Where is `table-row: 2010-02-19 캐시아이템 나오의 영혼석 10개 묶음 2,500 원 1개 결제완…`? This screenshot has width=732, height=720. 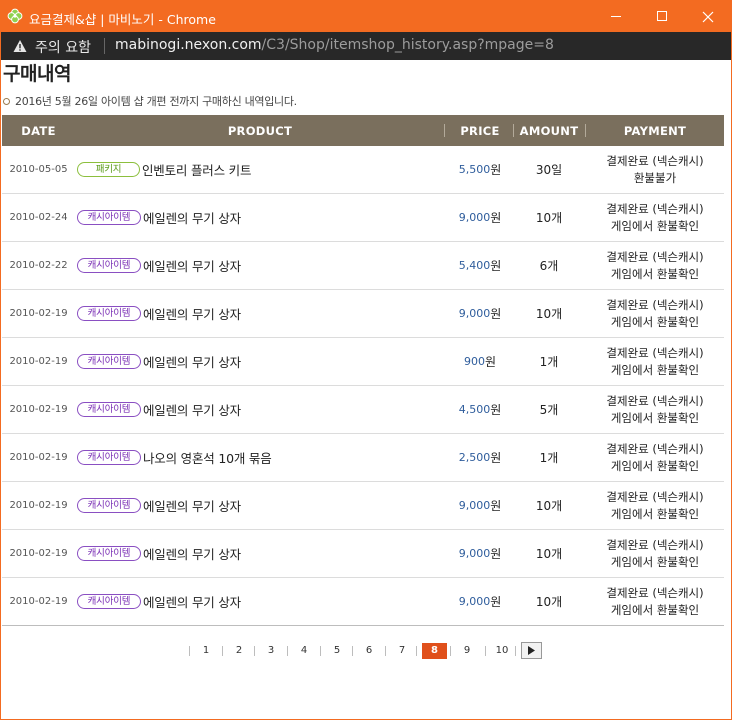 table-row: 2010-02-19 캐시아이템 나오의 영혼석 10개 묶음 2,500 원 1개 결제완… is located at coordinates (363, 458).